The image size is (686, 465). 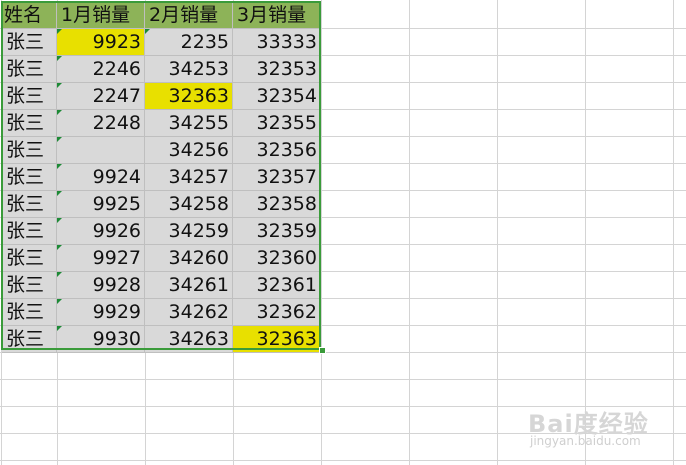 I want to click on table-row: 张三 9929 34262 32362, so click(x=162, y=312).